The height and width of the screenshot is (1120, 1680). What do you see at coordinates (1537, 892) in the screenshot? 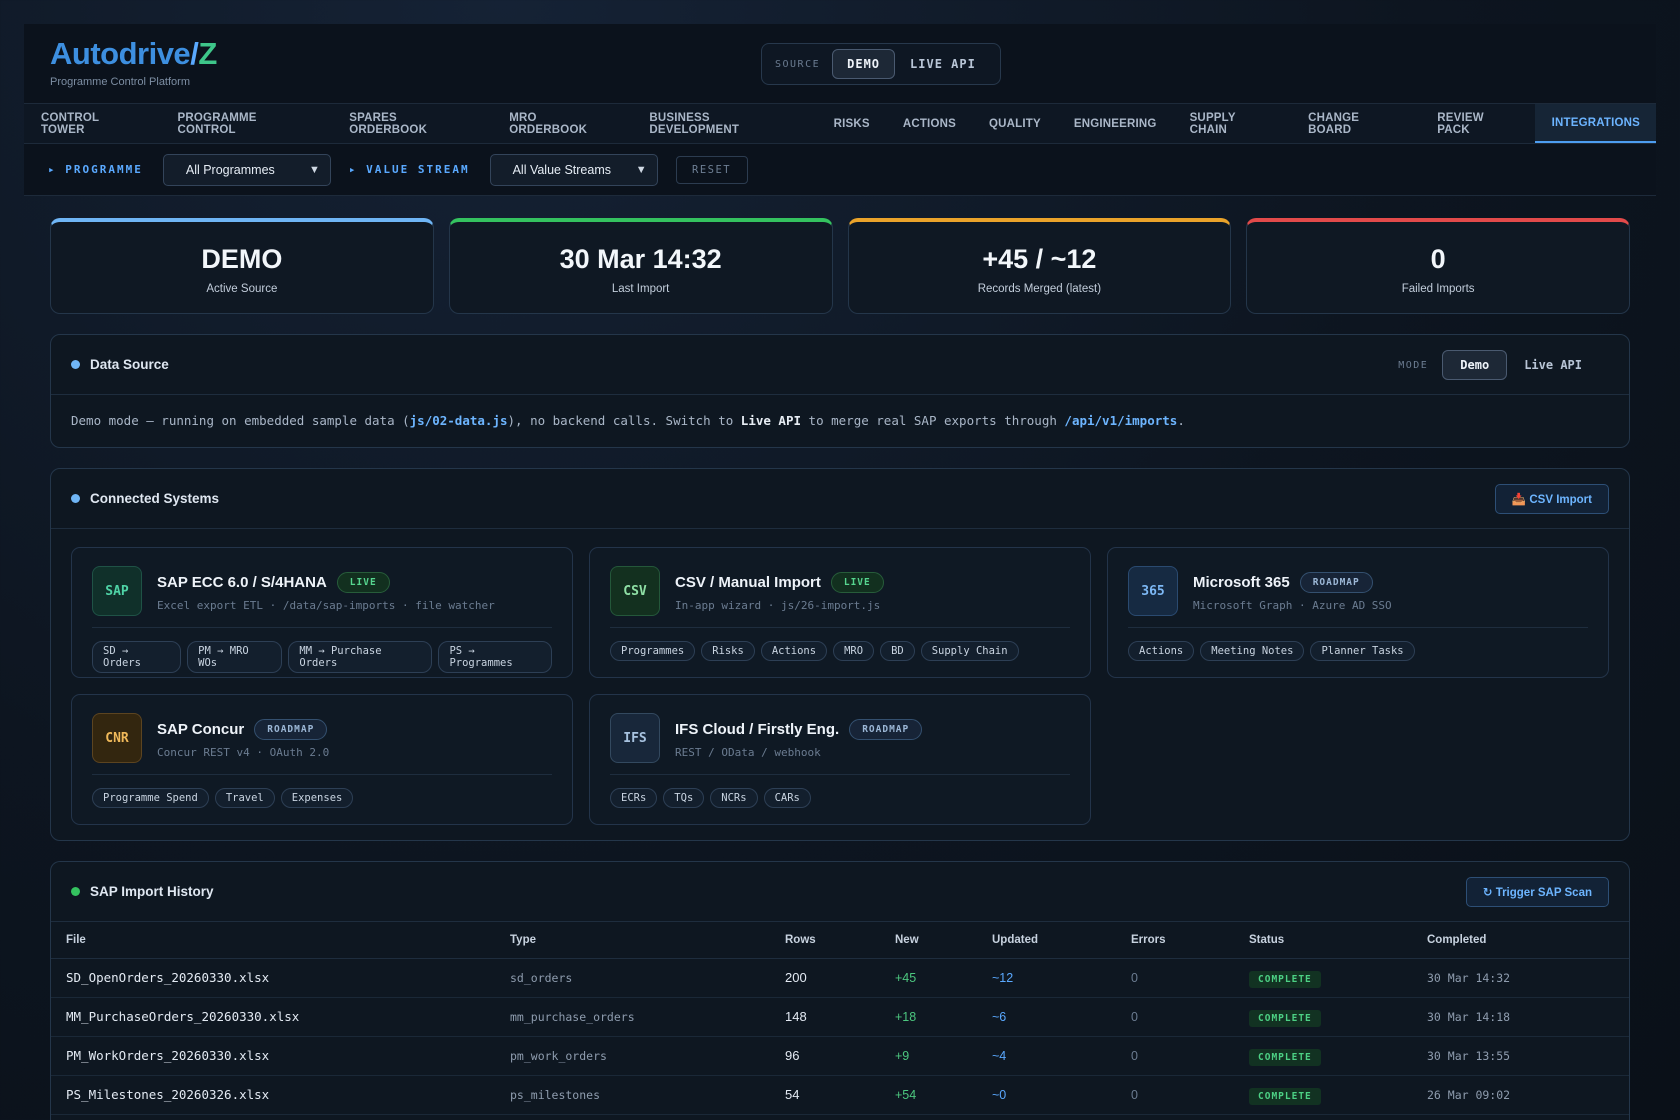
I see `trigger-sap-scan-button: ↻ Trigger SAP Scan` at bounding box center [1537, 892].